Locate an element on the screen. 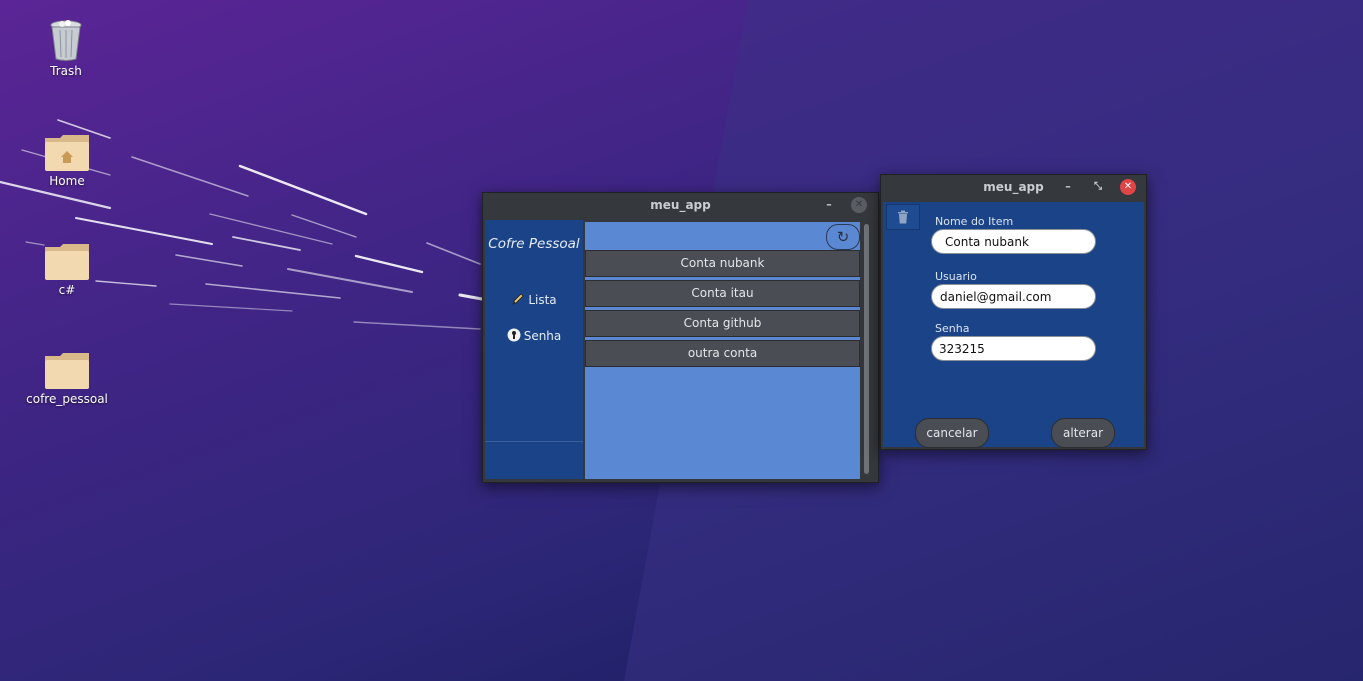  main-window-titlebar: meu_app – ✕ is located at coordinates (680, 206).